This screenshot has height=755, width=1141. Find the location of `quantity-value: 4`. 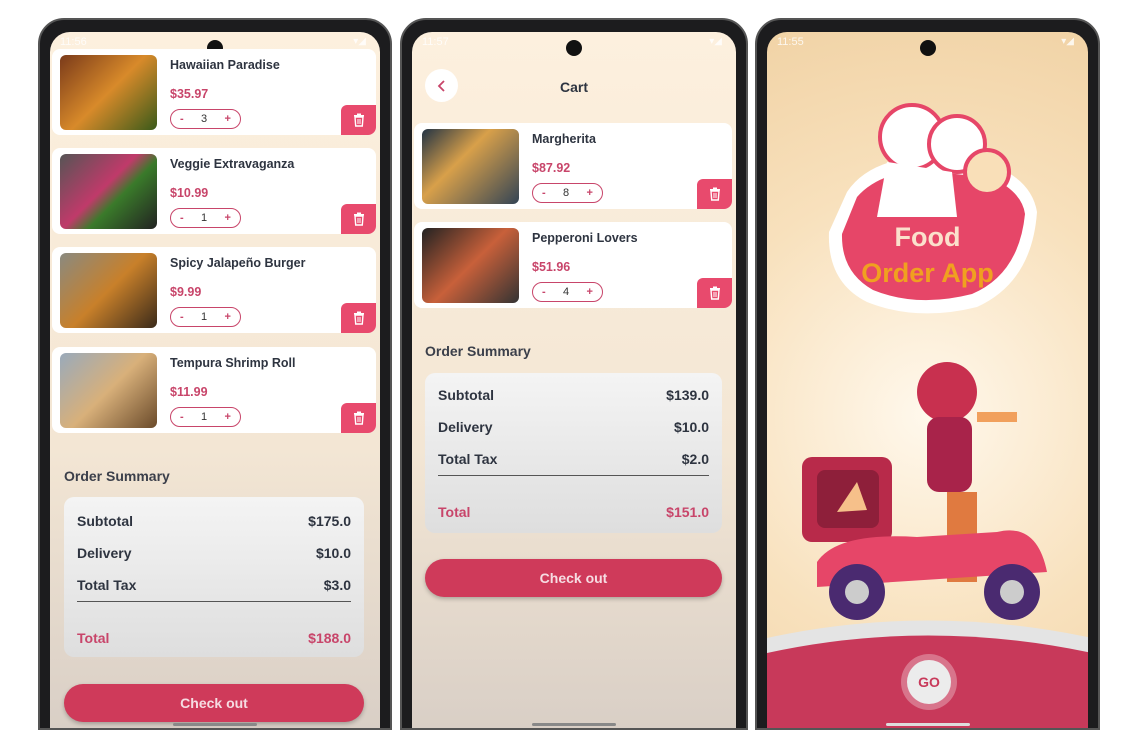

quantity-value: 4 is located at coordinates (566, 292).